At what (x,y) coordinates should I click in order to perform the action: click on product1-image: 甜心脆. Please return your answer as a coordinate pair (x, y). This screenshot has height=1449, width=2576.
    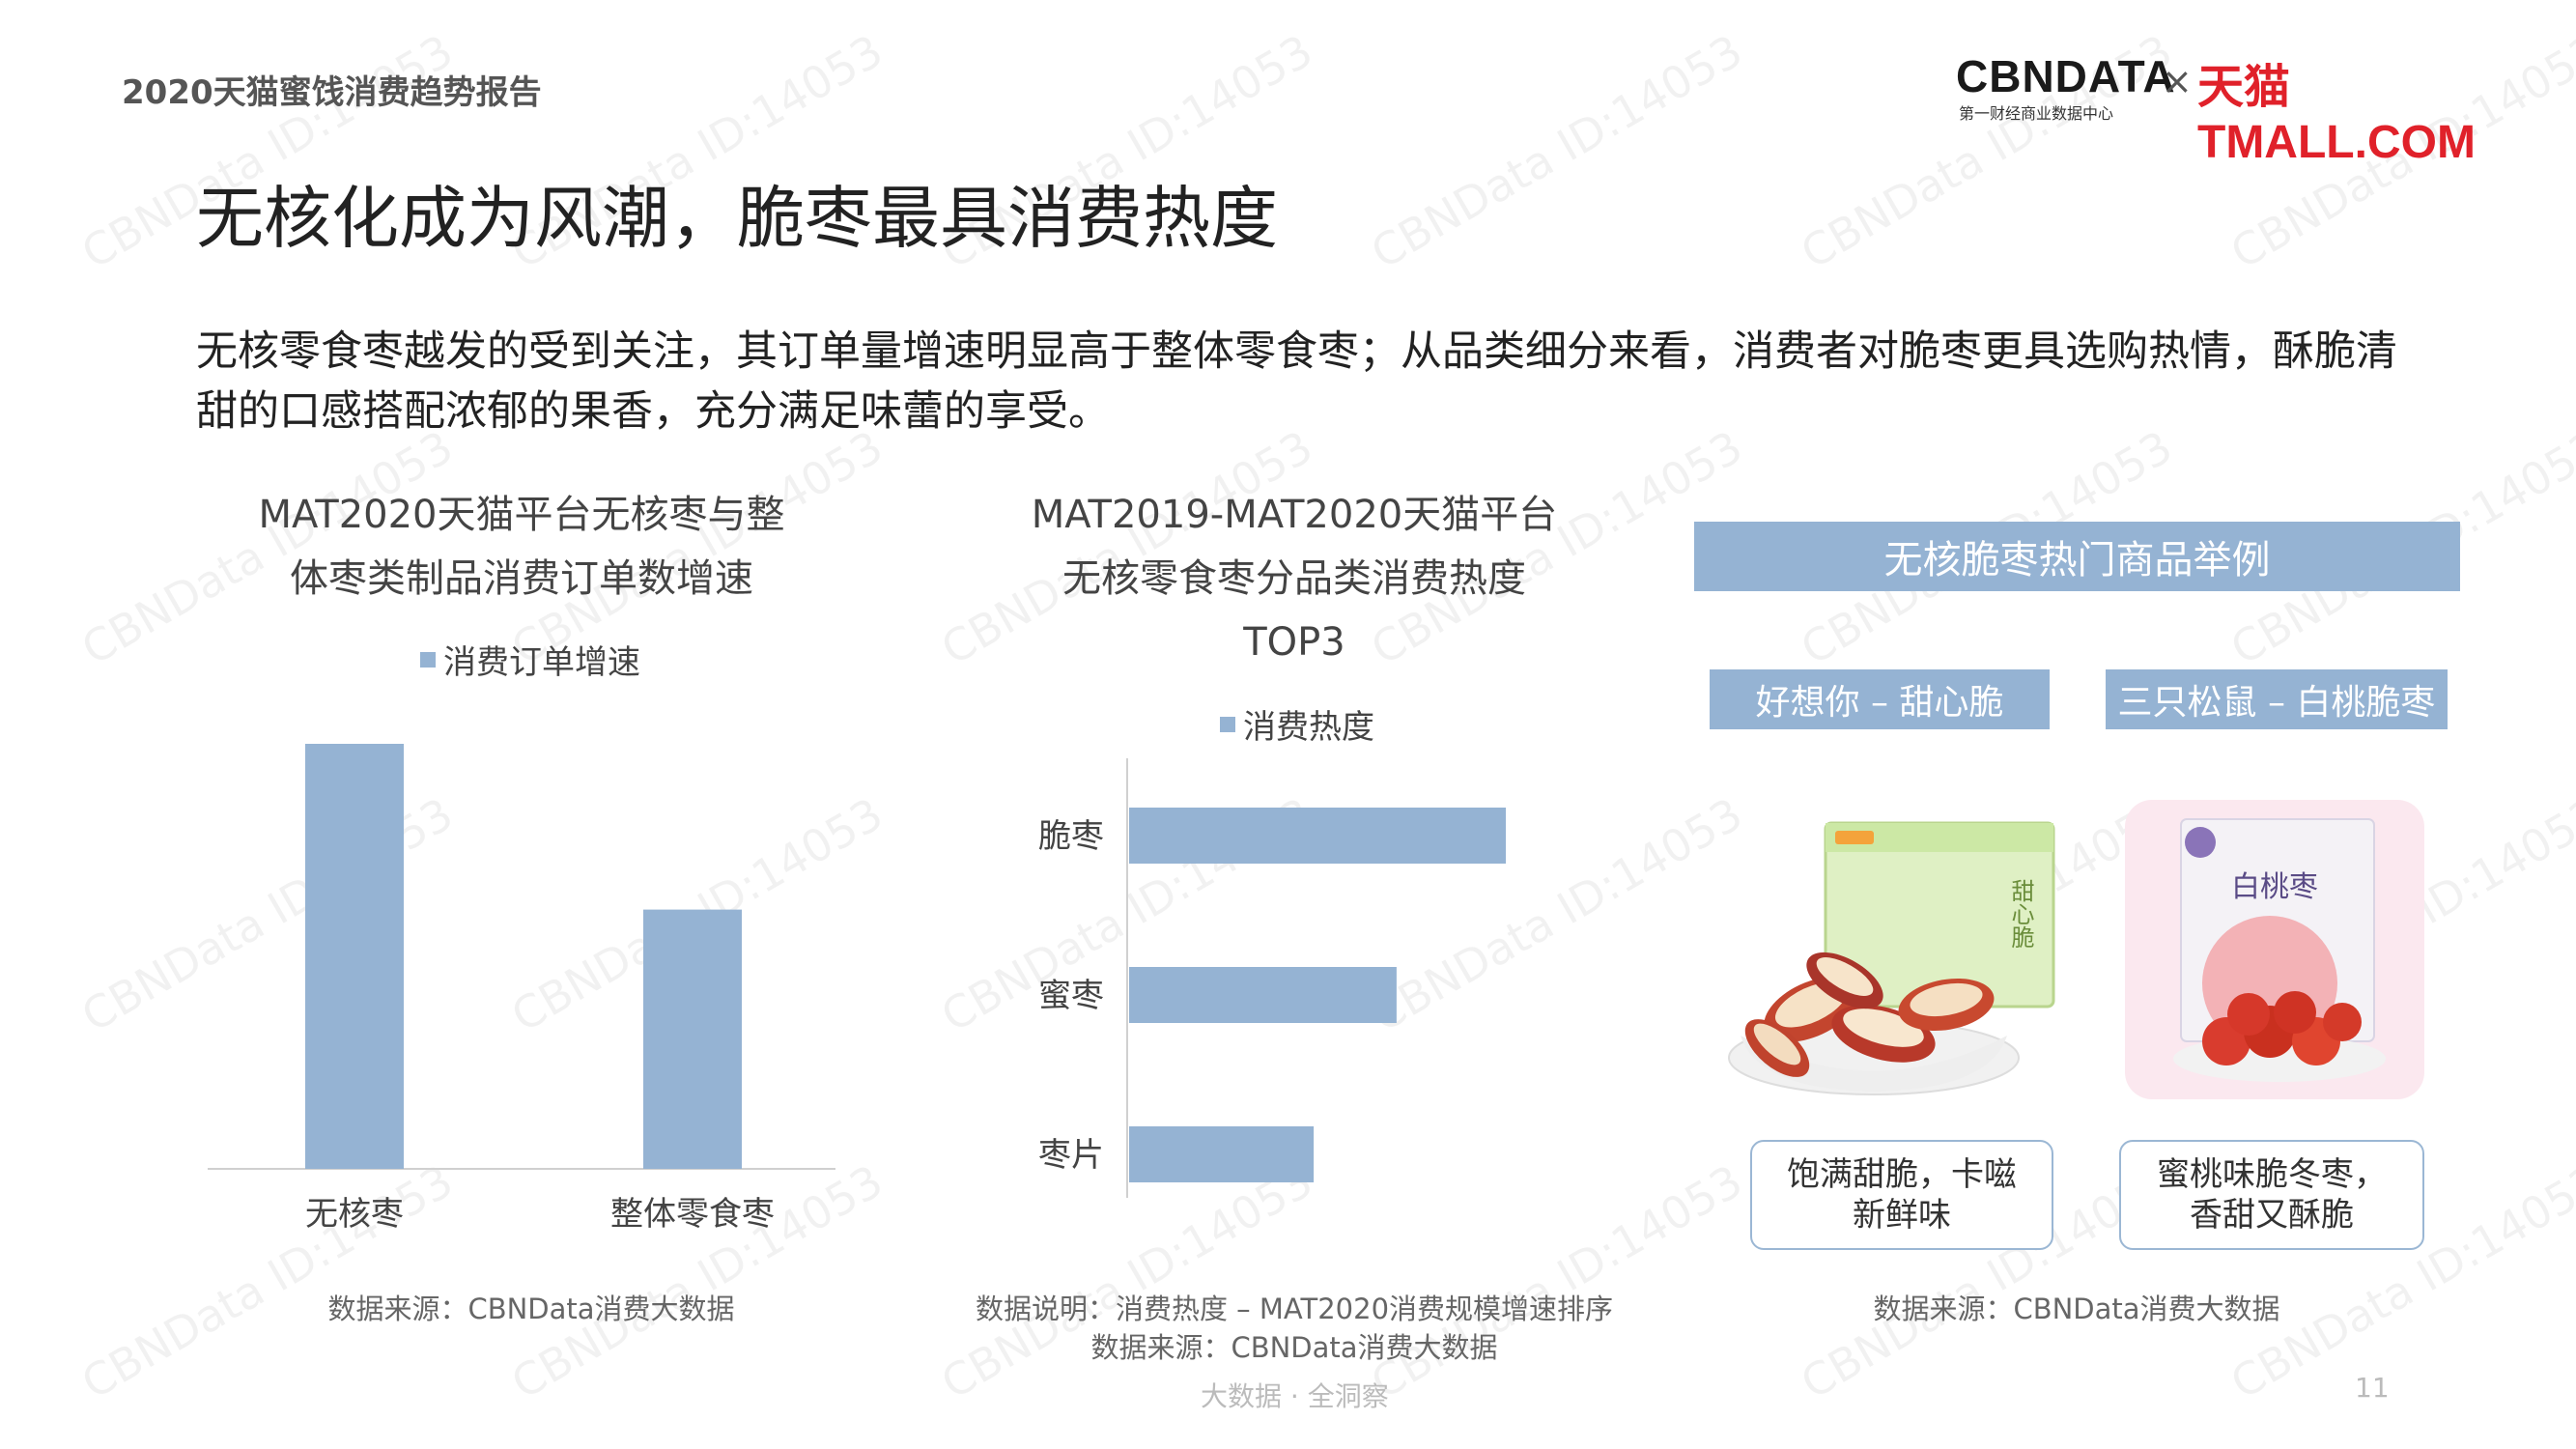
    Looking at the image, I should click on (1891, 958).